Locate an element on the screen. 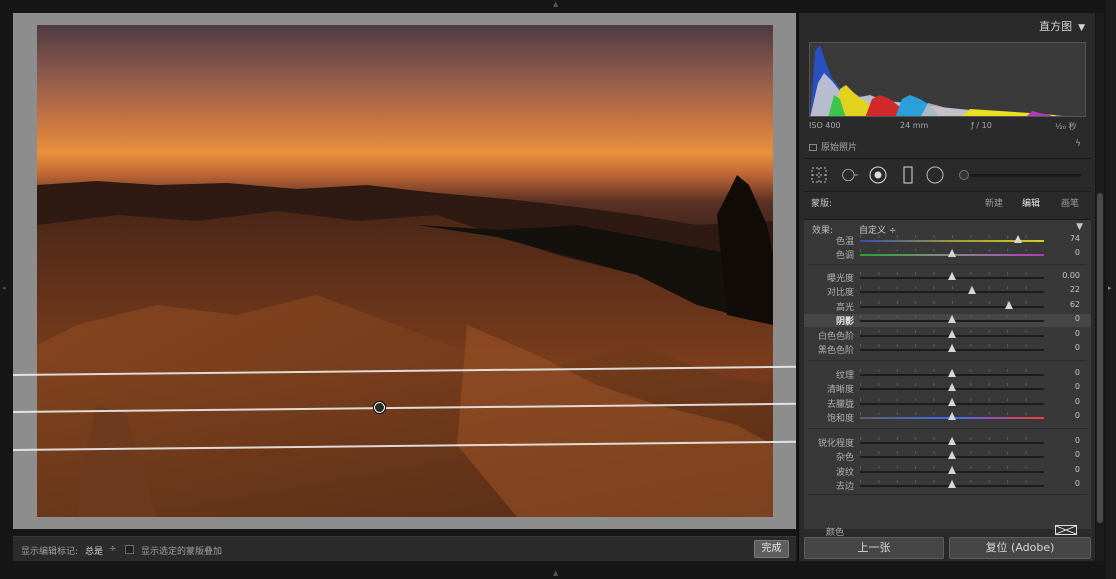 The height and width of the screenshot is (579, 1116). slider-row: 黑色色阶 0 is located at coordinates (947, 349).